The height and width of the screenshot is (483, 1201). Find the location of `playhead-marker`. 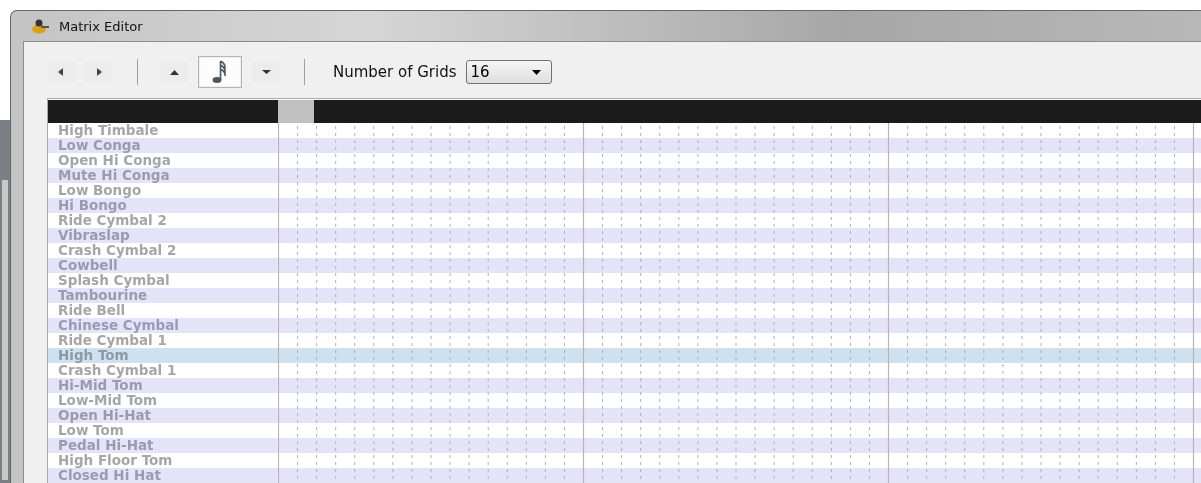

playhead-marker is located at coordinates (296, 111).